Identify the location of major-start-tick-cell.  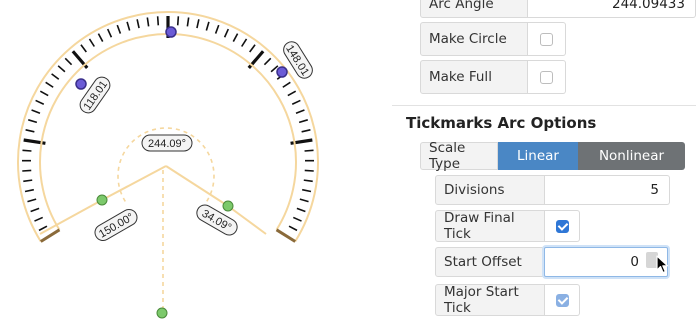
(562, 300).